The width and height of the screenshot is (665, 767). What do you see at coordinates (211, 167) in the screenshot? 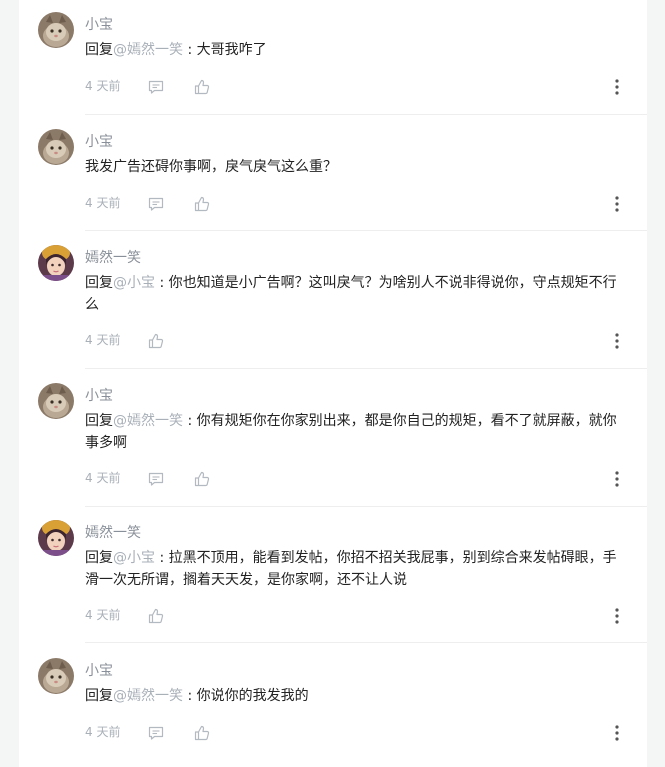
I see `comment-content: 我发广告还碍你事啊，戾气戾气这么重？` at bounding box center [211, 167].